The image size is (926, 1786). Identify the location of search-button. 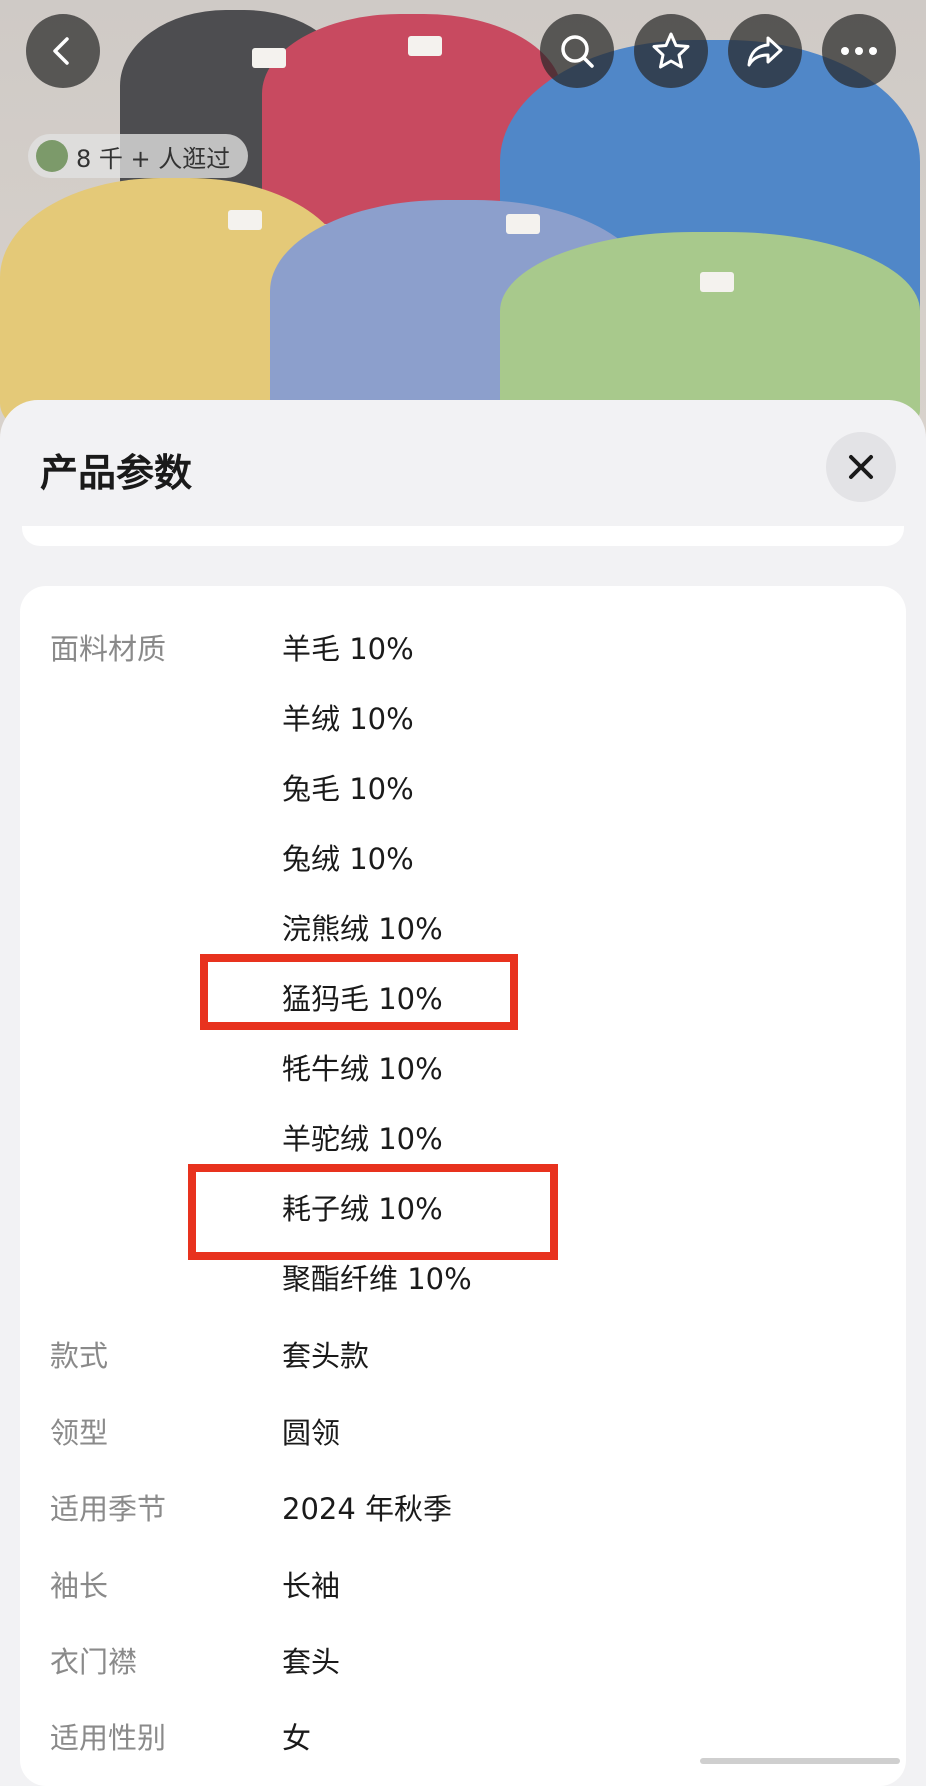
(577, 51).